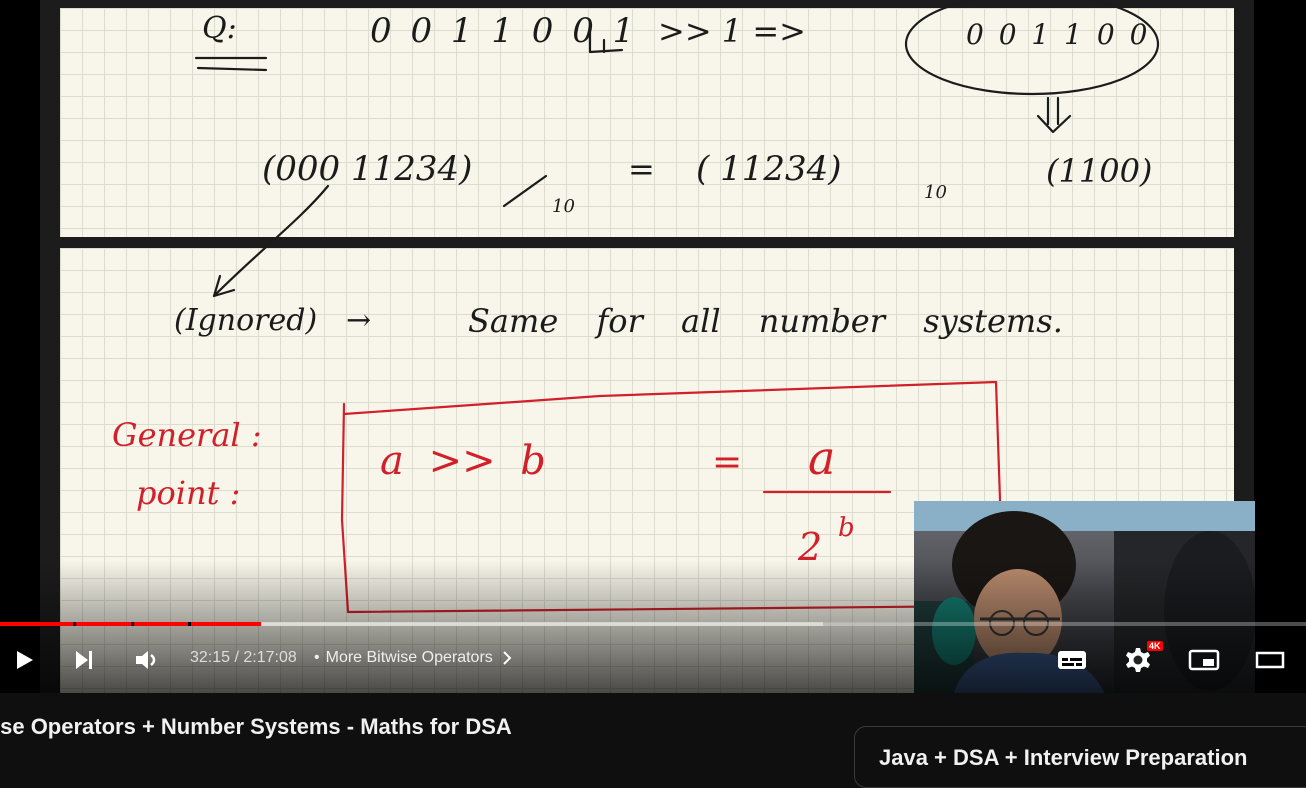 This screenshot has height=788, width=1306. I want to click on subtitles-button, so click(1072, 660).